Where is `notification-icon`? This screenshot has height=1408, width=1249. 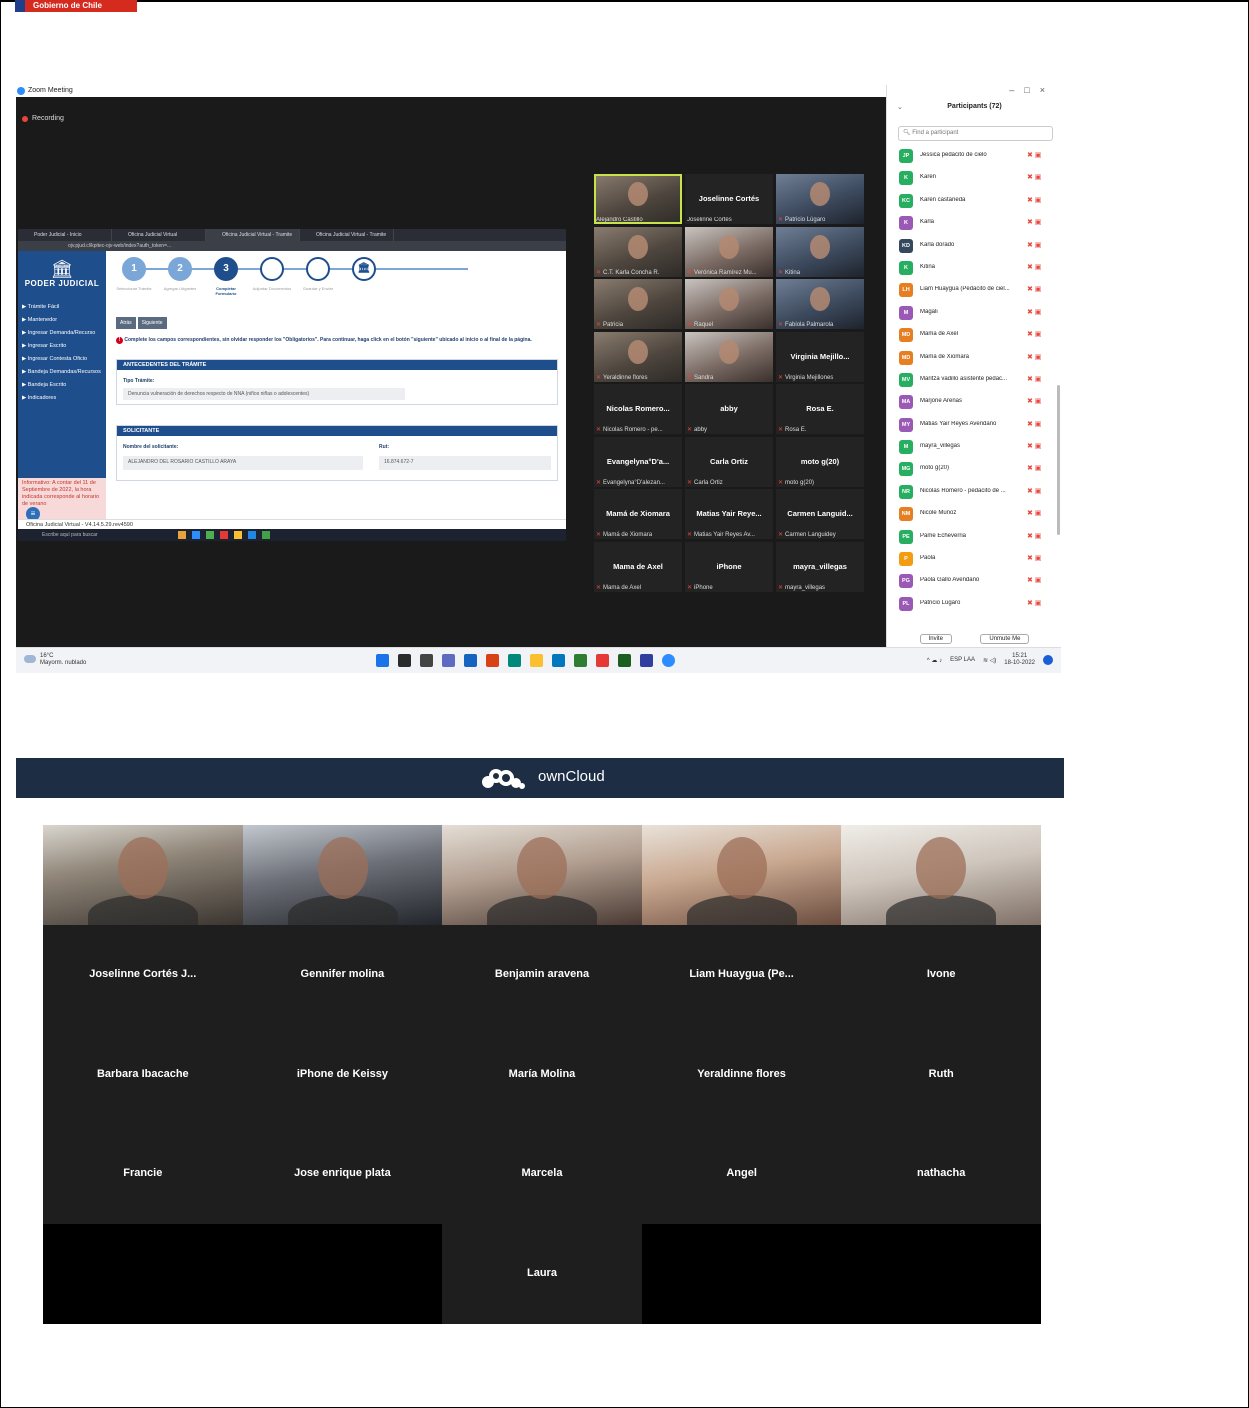
notification-icon is located at coordinates (1048, 660).